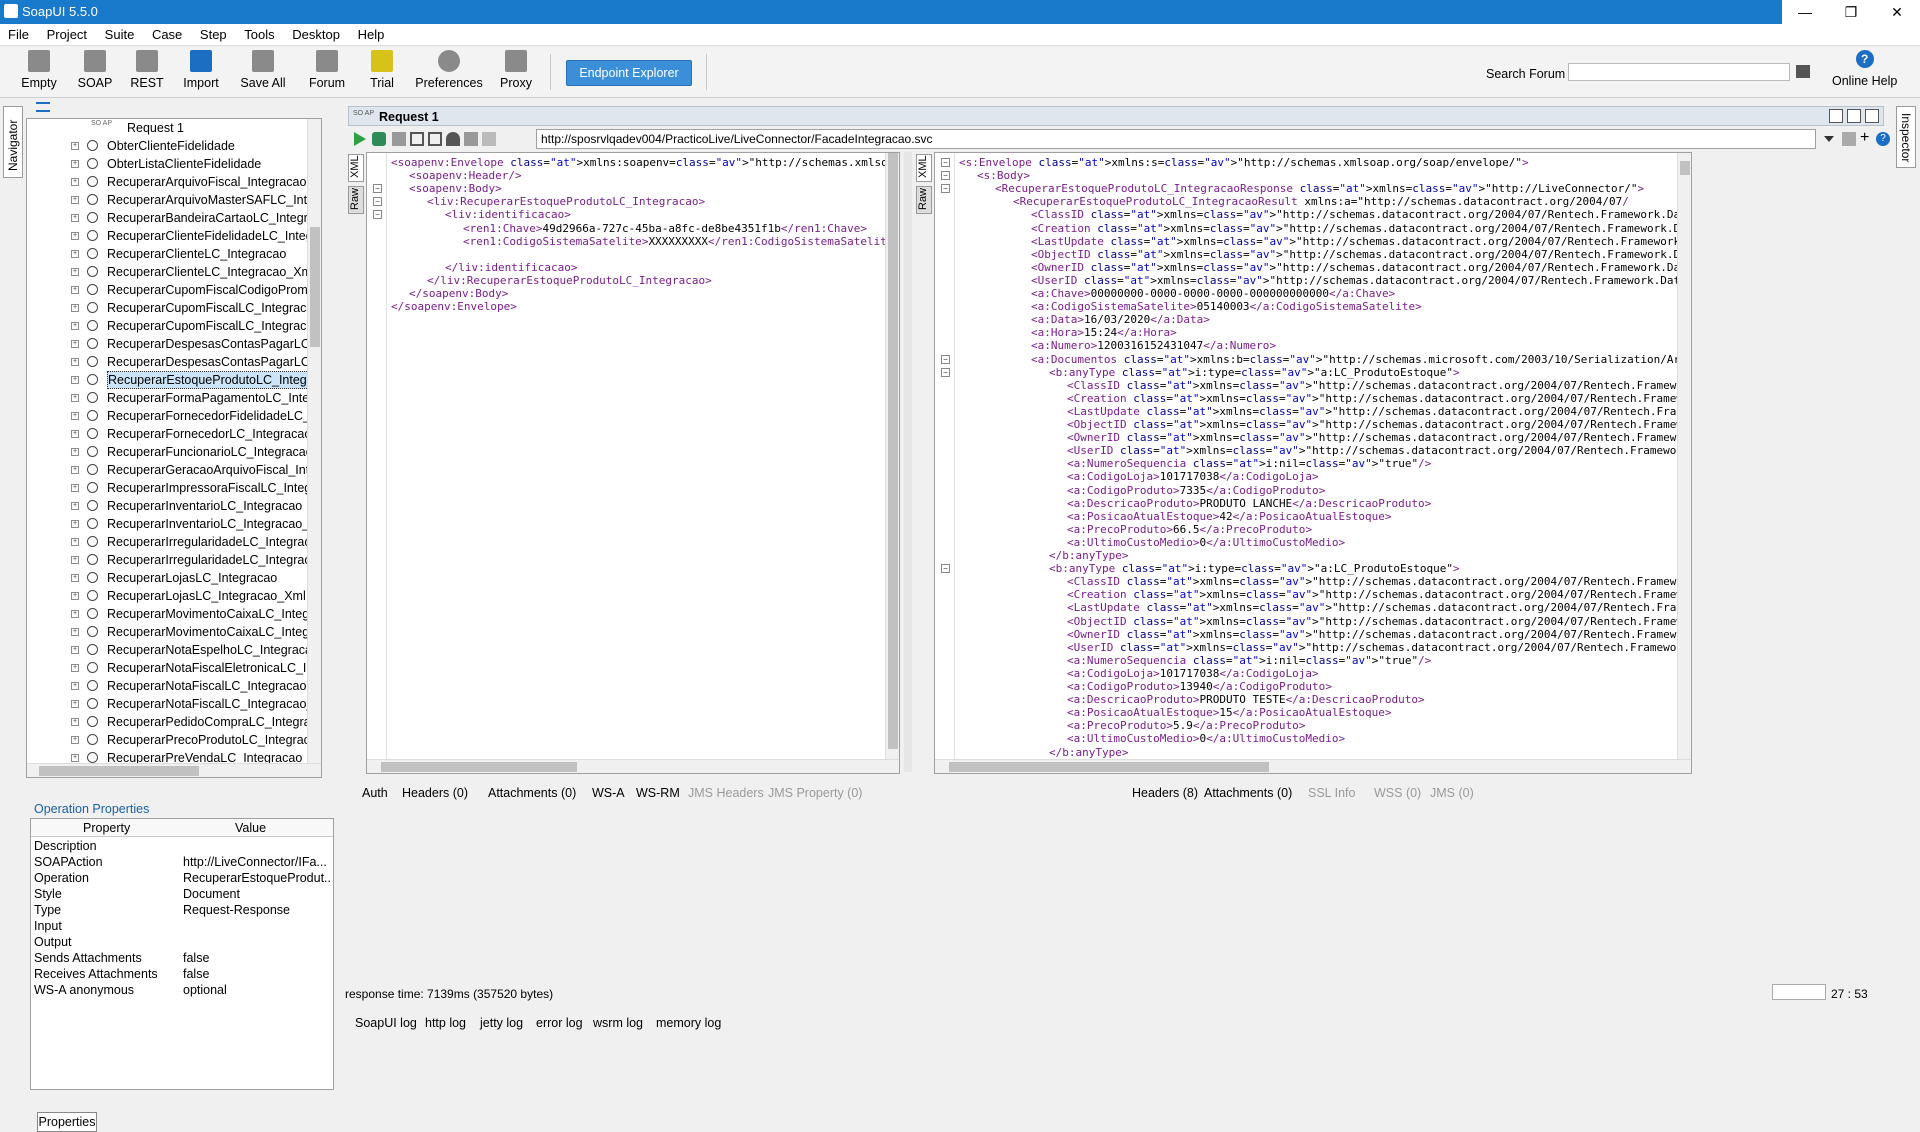 This screenshot has width=1920, height=1132. I want to click on tree-item: + RecuperarIrregularidadeLC_Integracao, so click(174, 542).